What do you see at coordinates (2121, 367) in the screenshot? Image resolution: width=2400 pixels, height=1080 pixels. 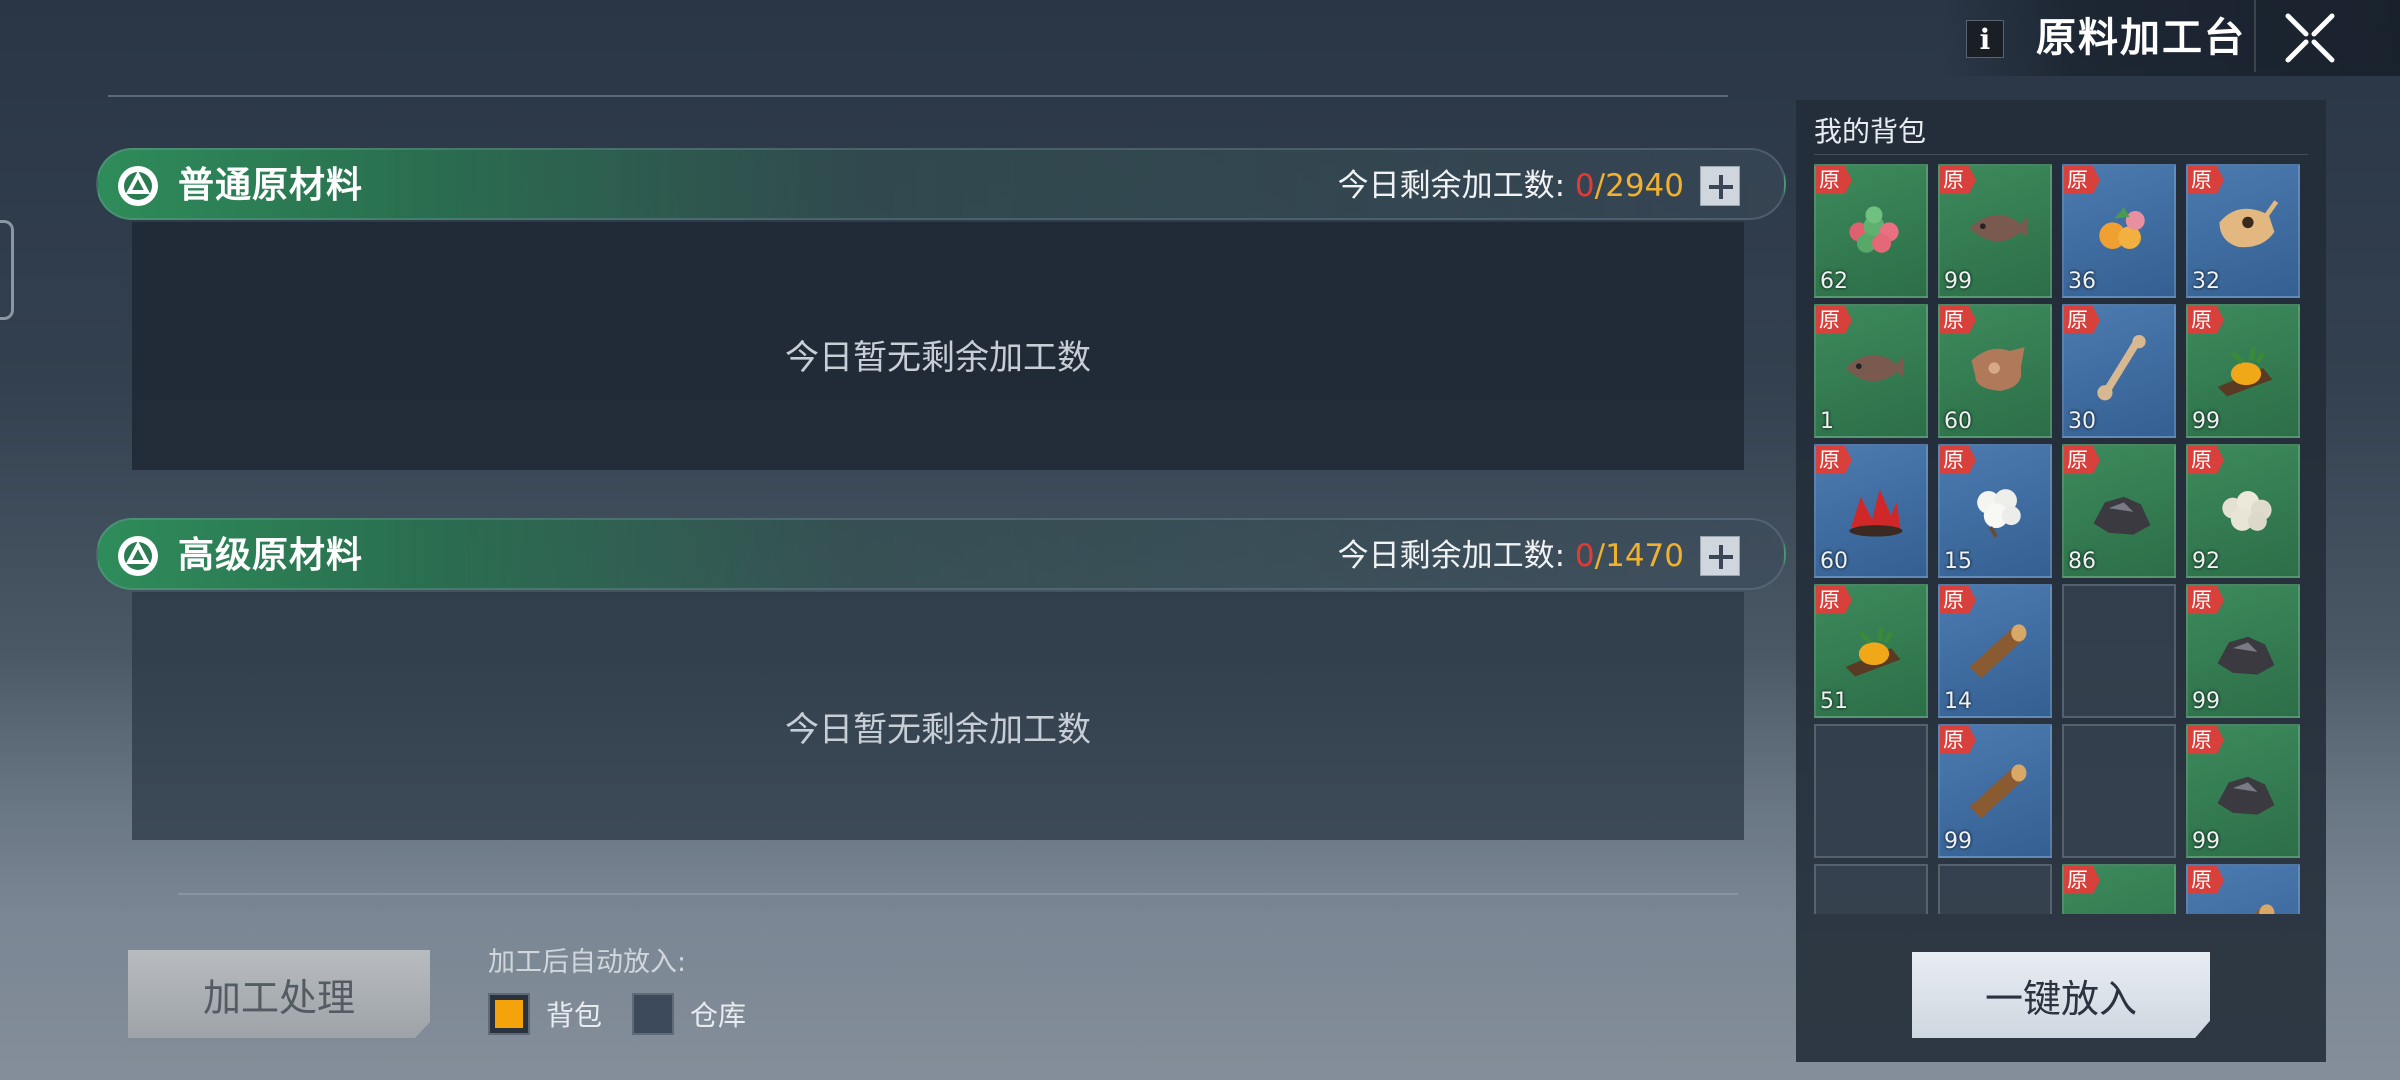 I see `bone-icon` at bounding box center [2121, 367].